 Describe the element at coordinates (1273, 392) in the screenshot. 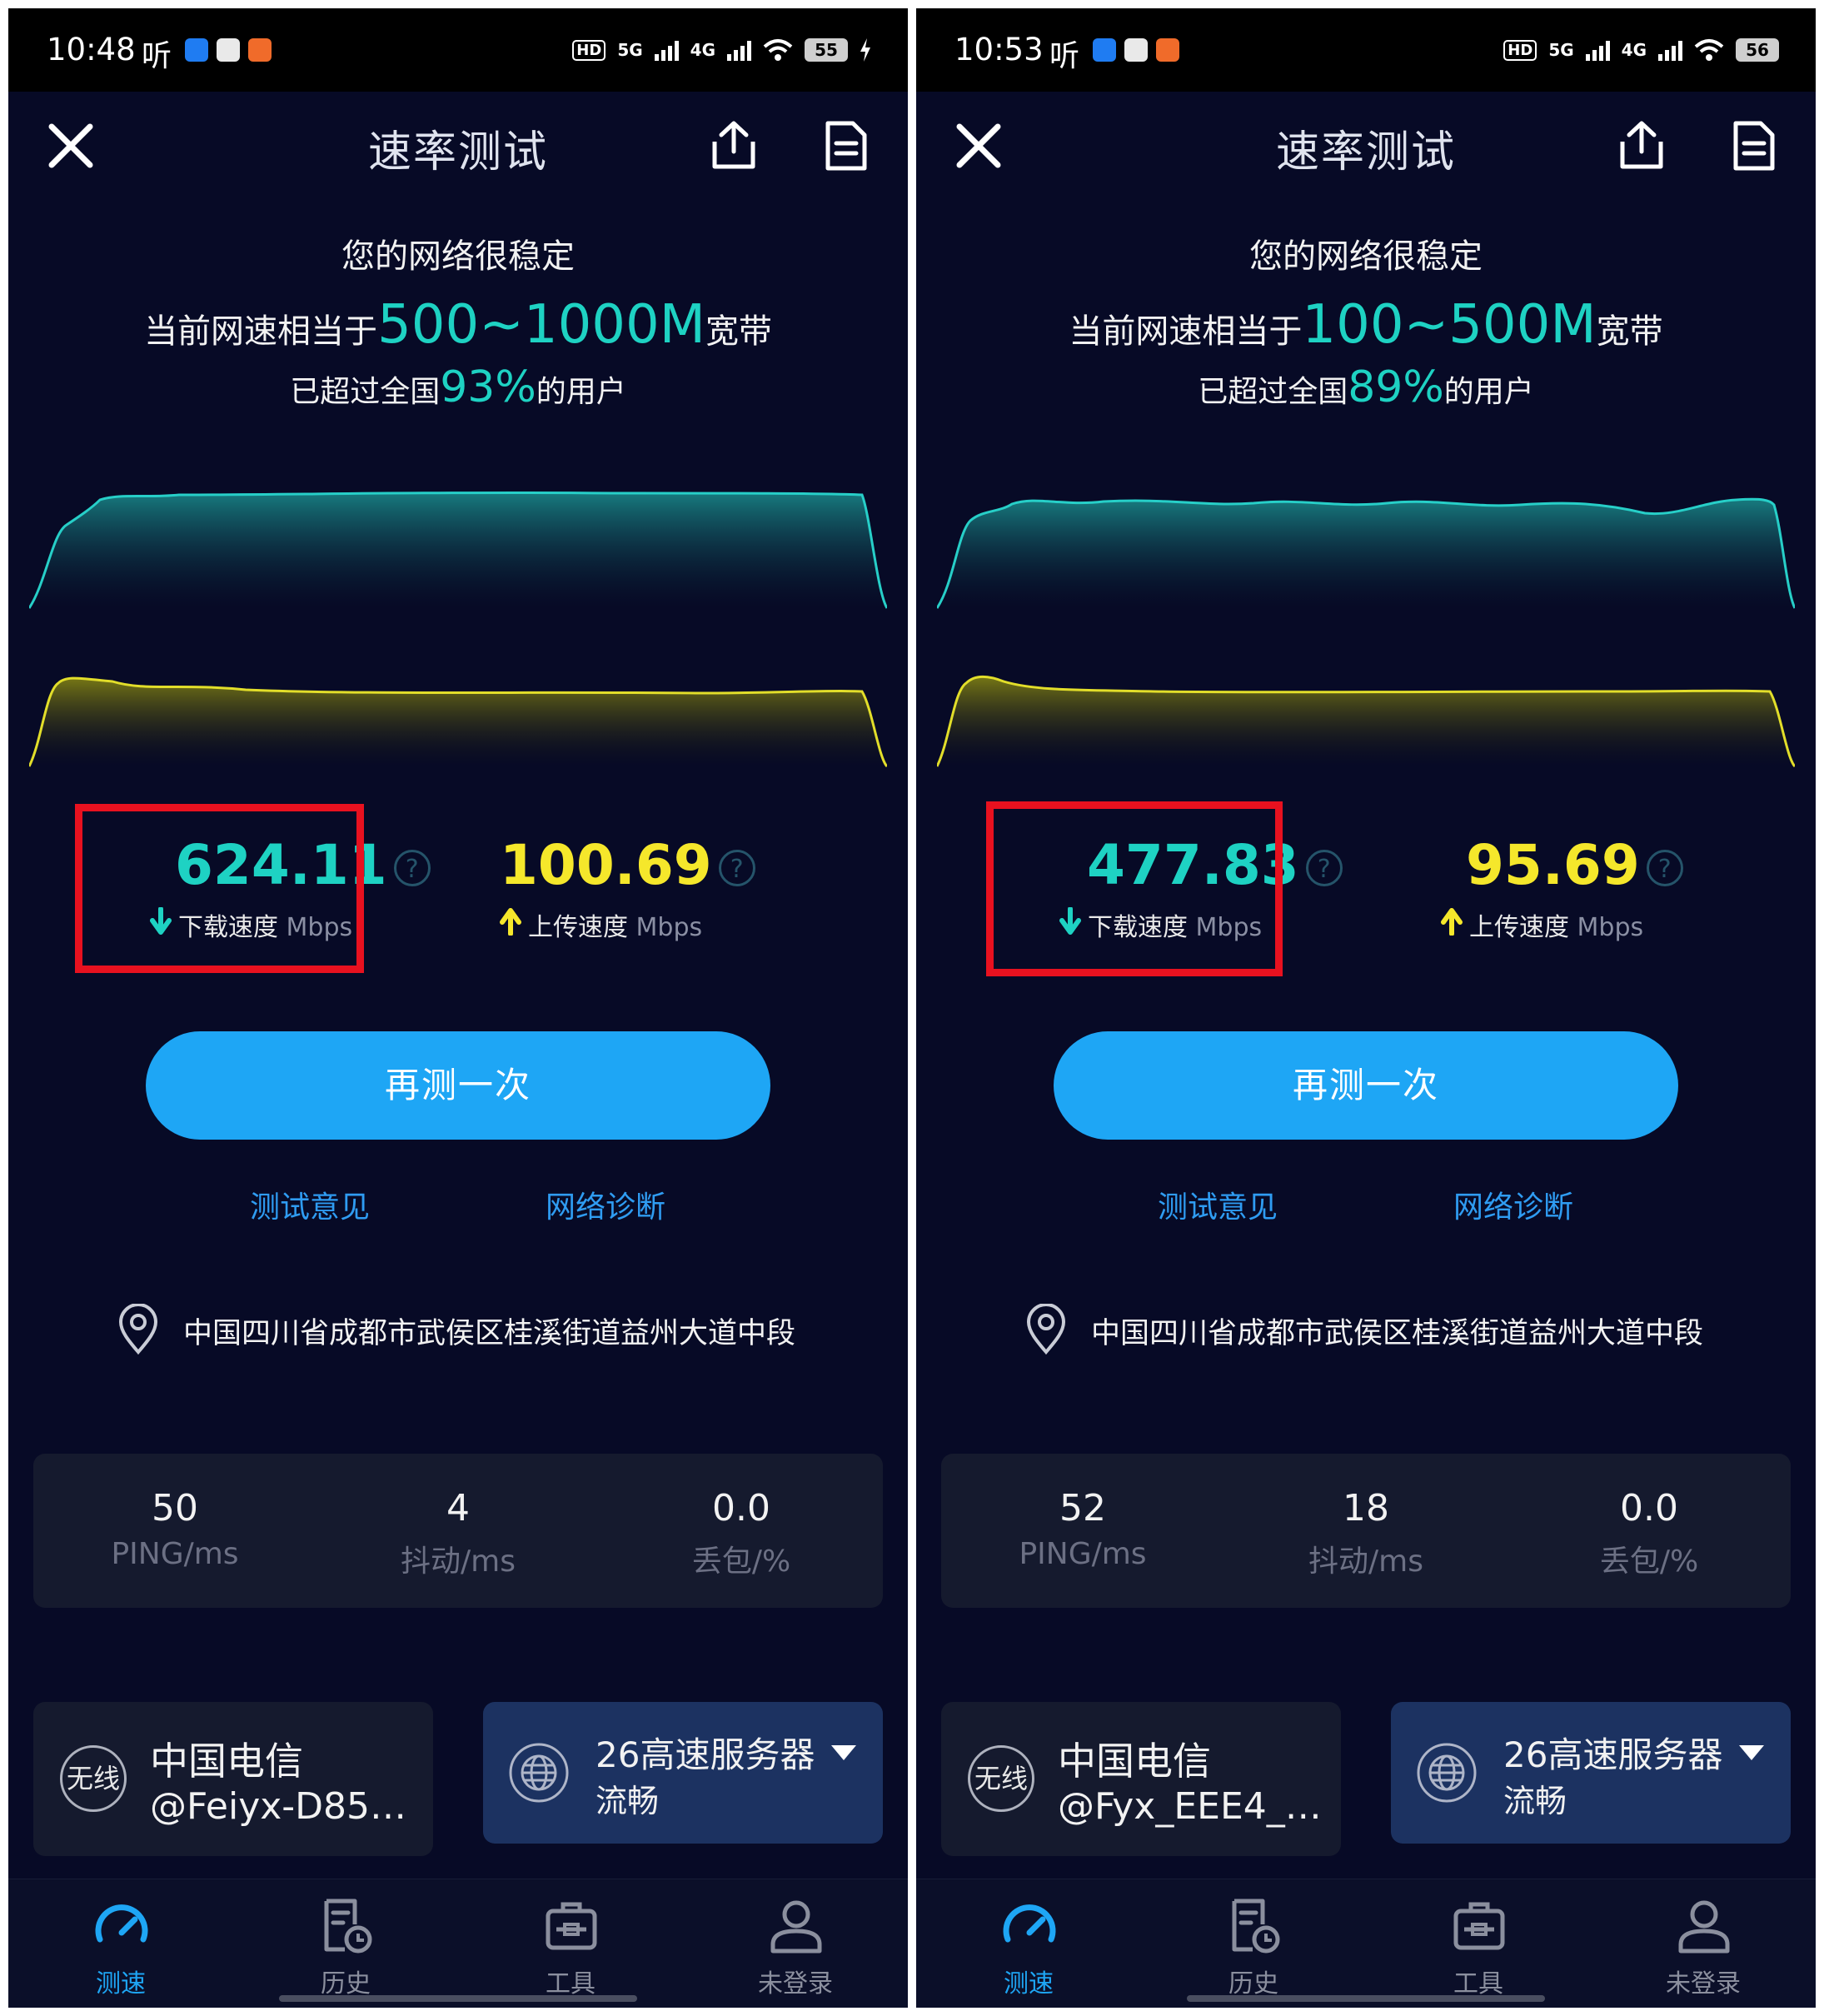

I see `pct-prefix: 已超过全国` at that location.